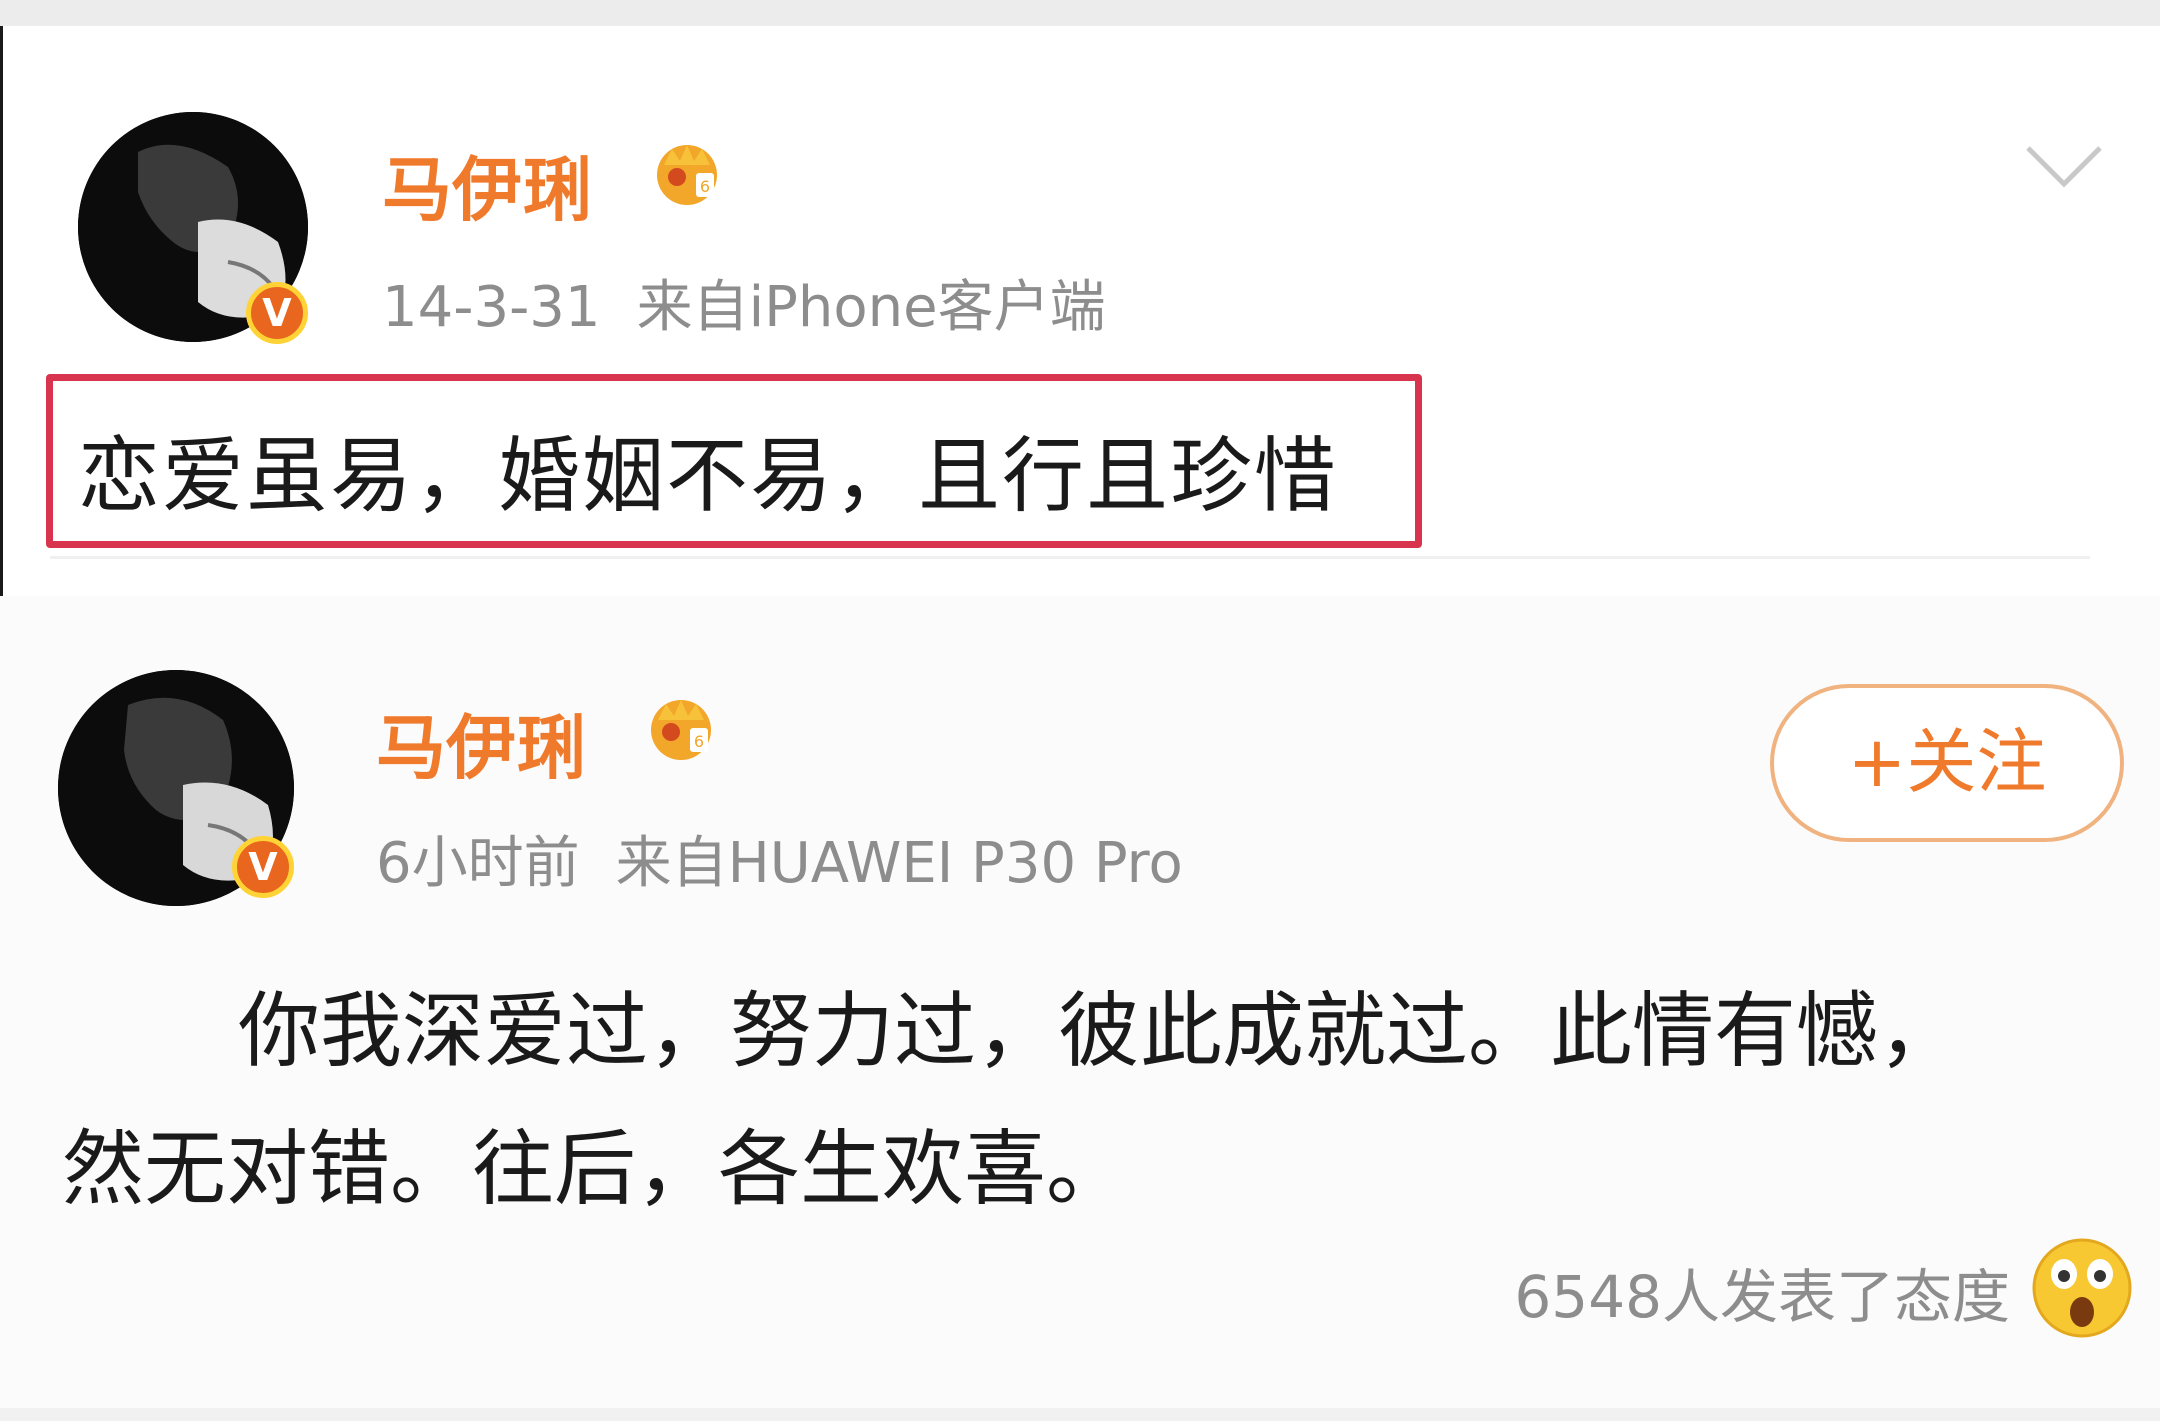  I want to click on post-device: 来自iPhone客户端, so click(871, 307).